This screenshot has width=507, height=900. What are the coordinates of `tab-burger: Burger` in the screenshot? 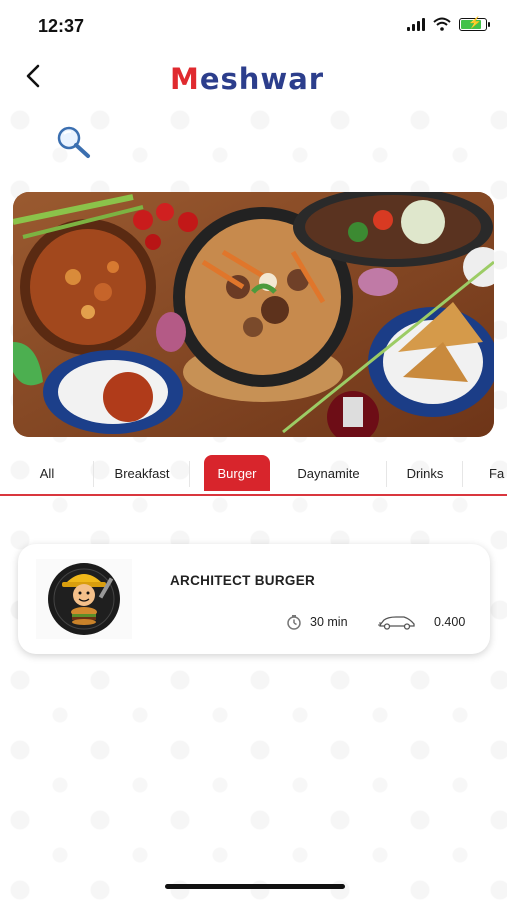 It's located at (237, 473).